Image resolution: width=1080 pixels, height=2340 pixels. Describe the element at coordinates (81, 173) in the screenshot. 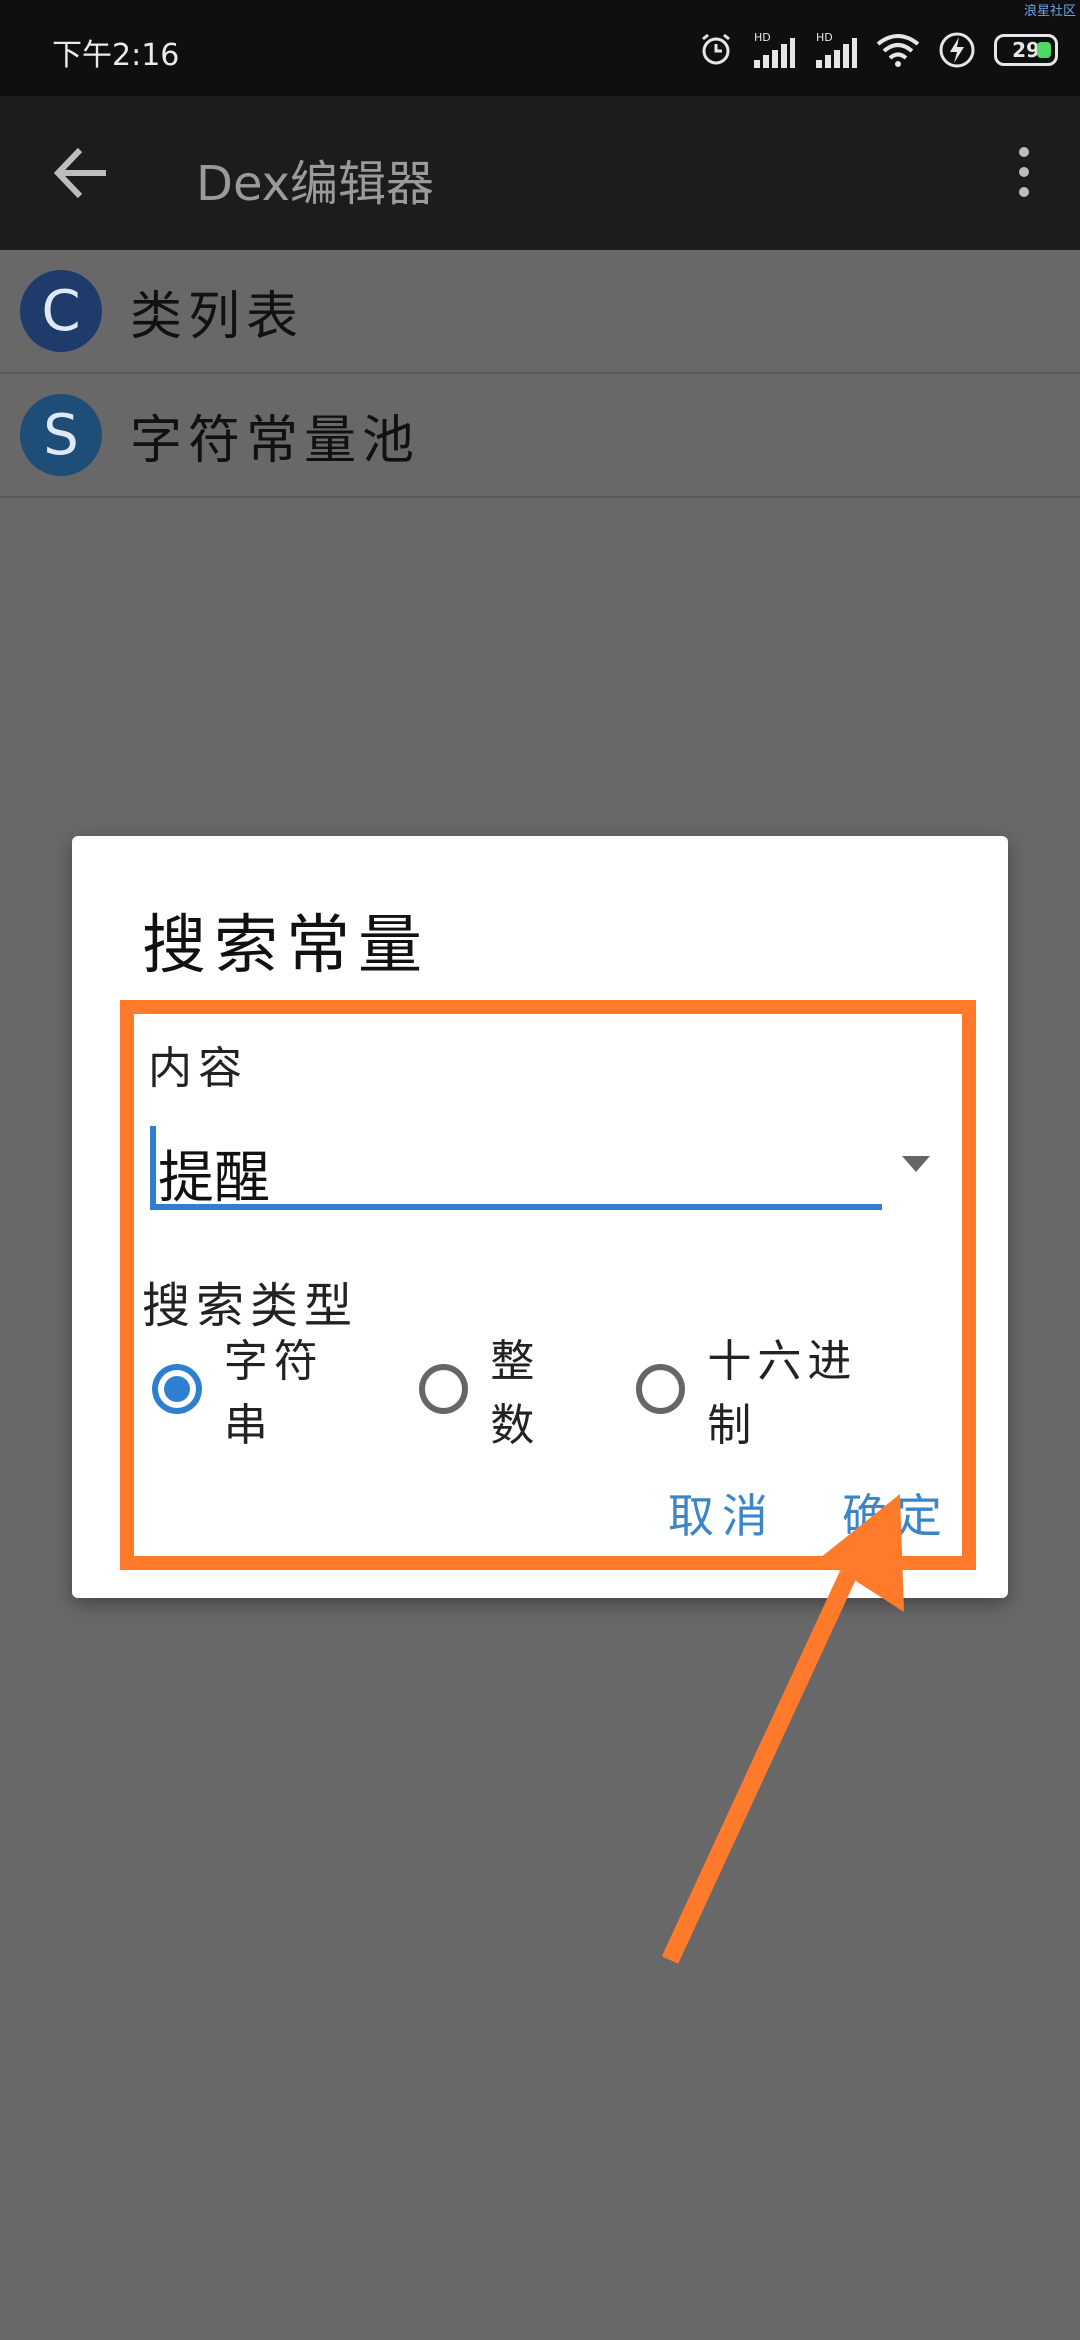

I see `back-arrow-icon` at that location.